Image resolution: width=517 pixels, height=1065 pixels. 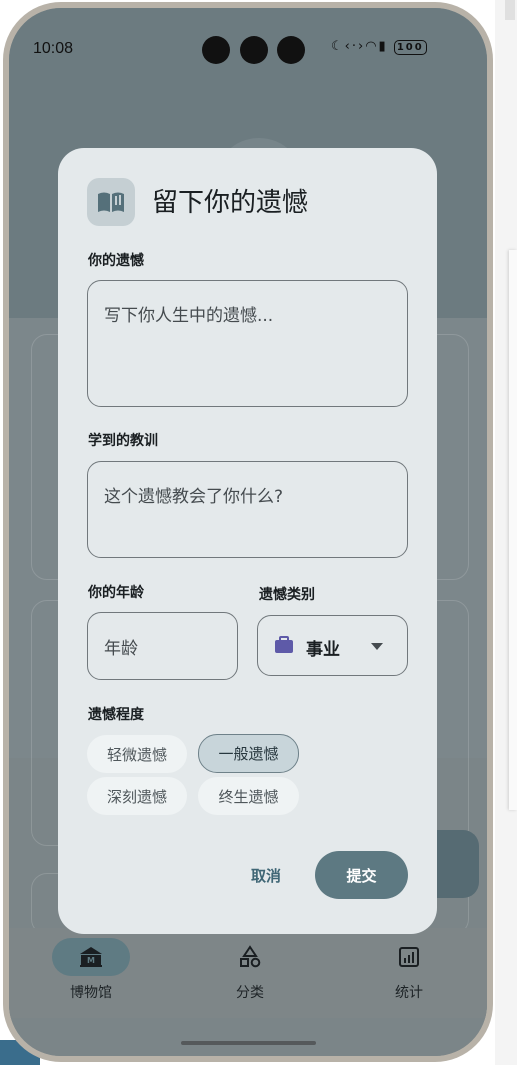 What do you see at coordinates (91, 993) in the screenshot?
I see `nav-label: 博物馆` at bounding box center [91, 993].